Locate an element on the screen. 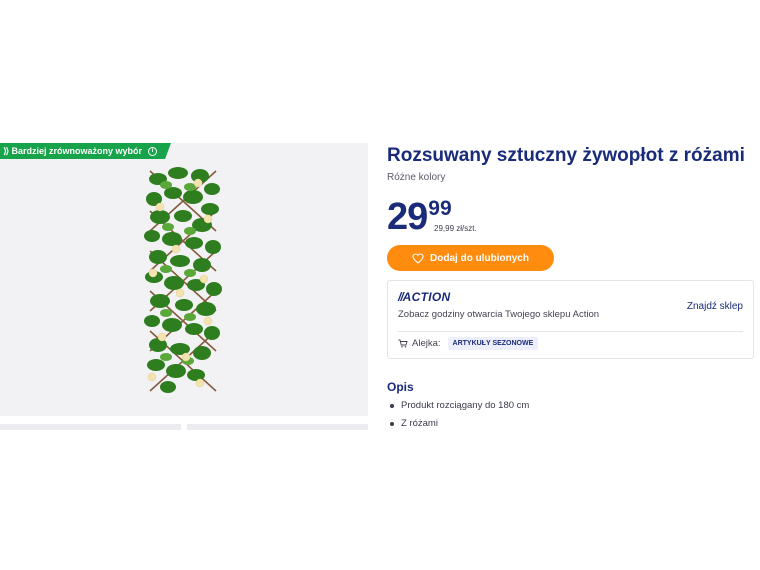 The height and width of the screenshot is (570, 760). unit-price: 29,99 zł/szt. is located at coordinates (455, 228).